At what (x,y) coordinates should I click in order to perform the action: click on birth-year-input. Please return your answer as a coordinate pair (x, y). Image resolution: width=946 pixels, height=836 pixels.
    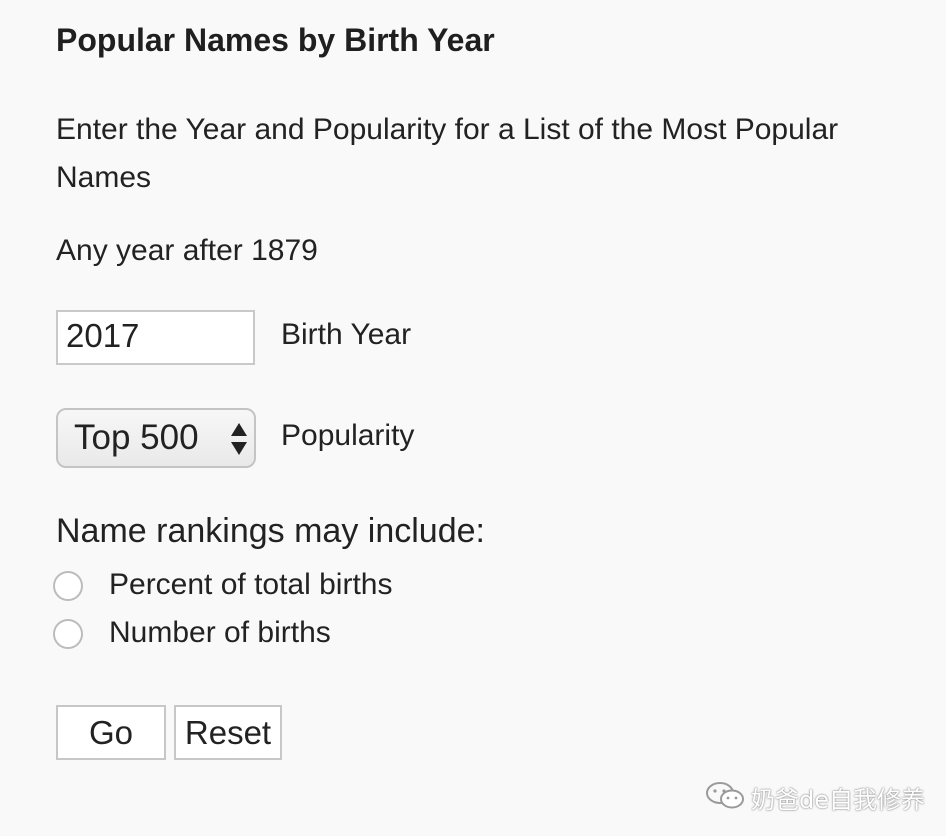
    Looking at the image, I should click on (155, 337).